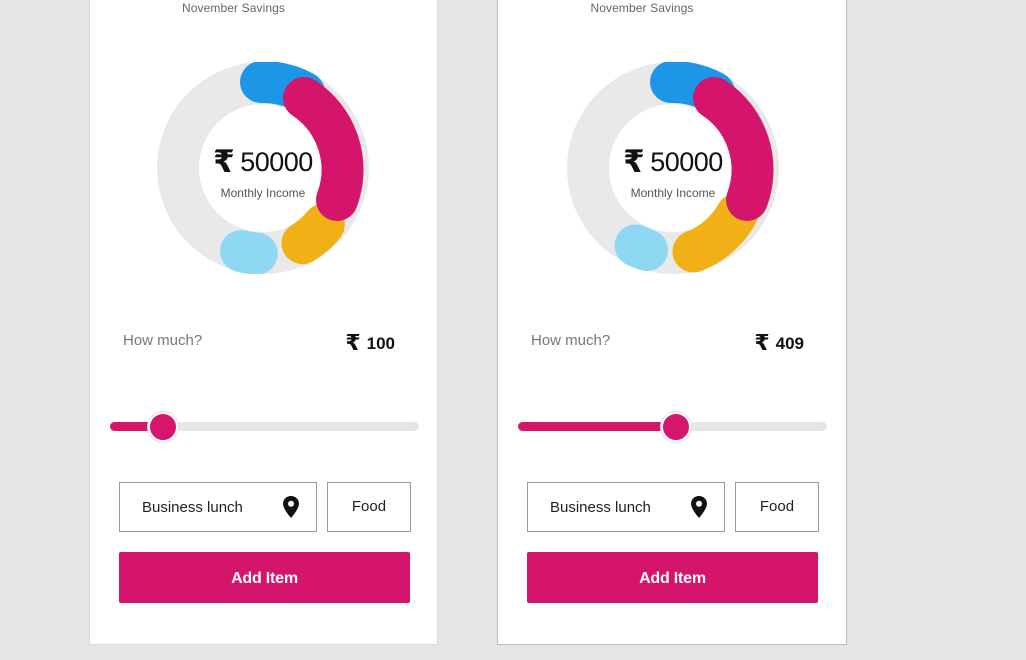 This screenshot has height=660, width=1026. I want to click on slider-fill, so click(597, 426).